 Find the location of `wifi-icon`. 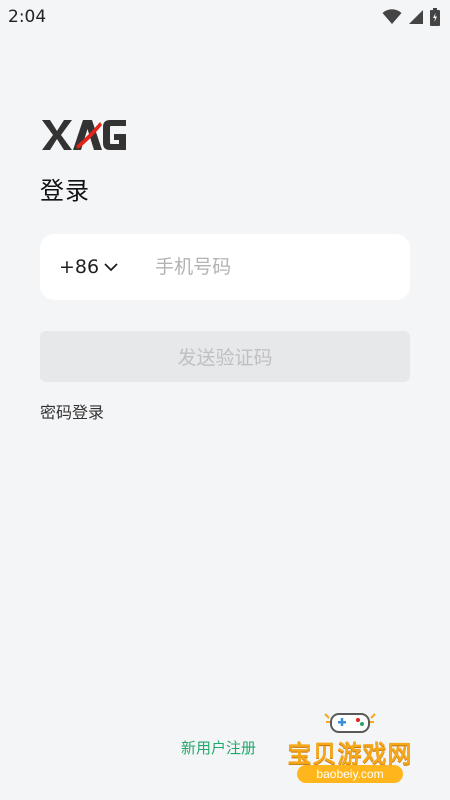

wifi-icon is located at coordinates (392, 17).